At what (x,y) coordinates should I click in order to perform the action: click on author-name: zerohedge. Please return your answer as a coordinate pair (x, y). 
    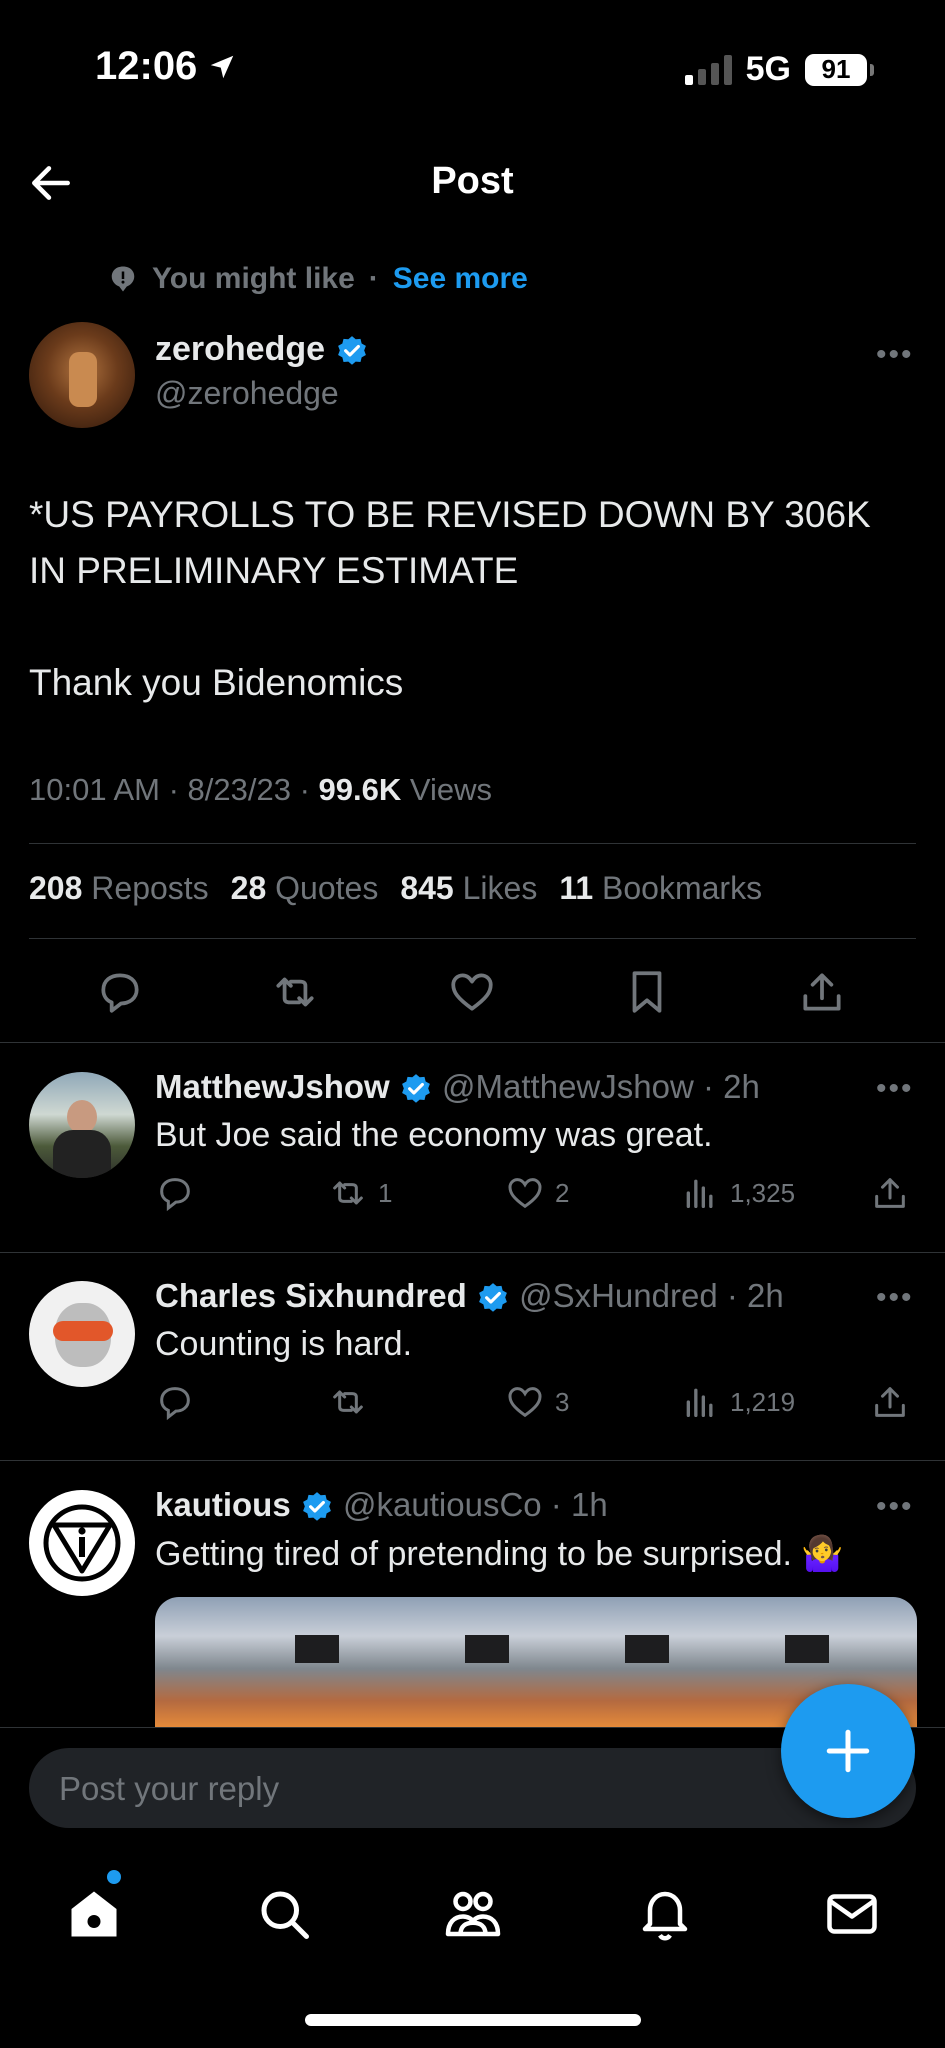
    Looking at the image, I should click on (240, 349).